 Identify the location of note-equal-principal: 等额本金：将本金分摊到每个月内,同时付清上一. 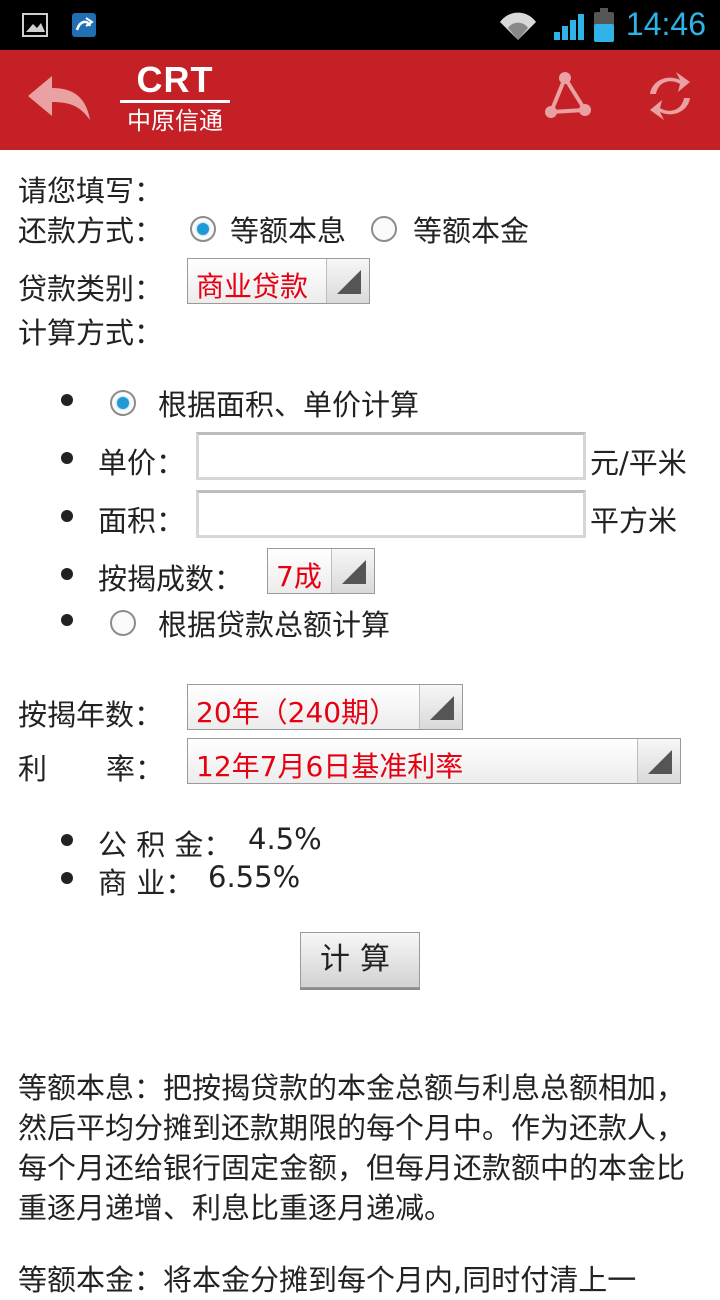
(327, 1280).